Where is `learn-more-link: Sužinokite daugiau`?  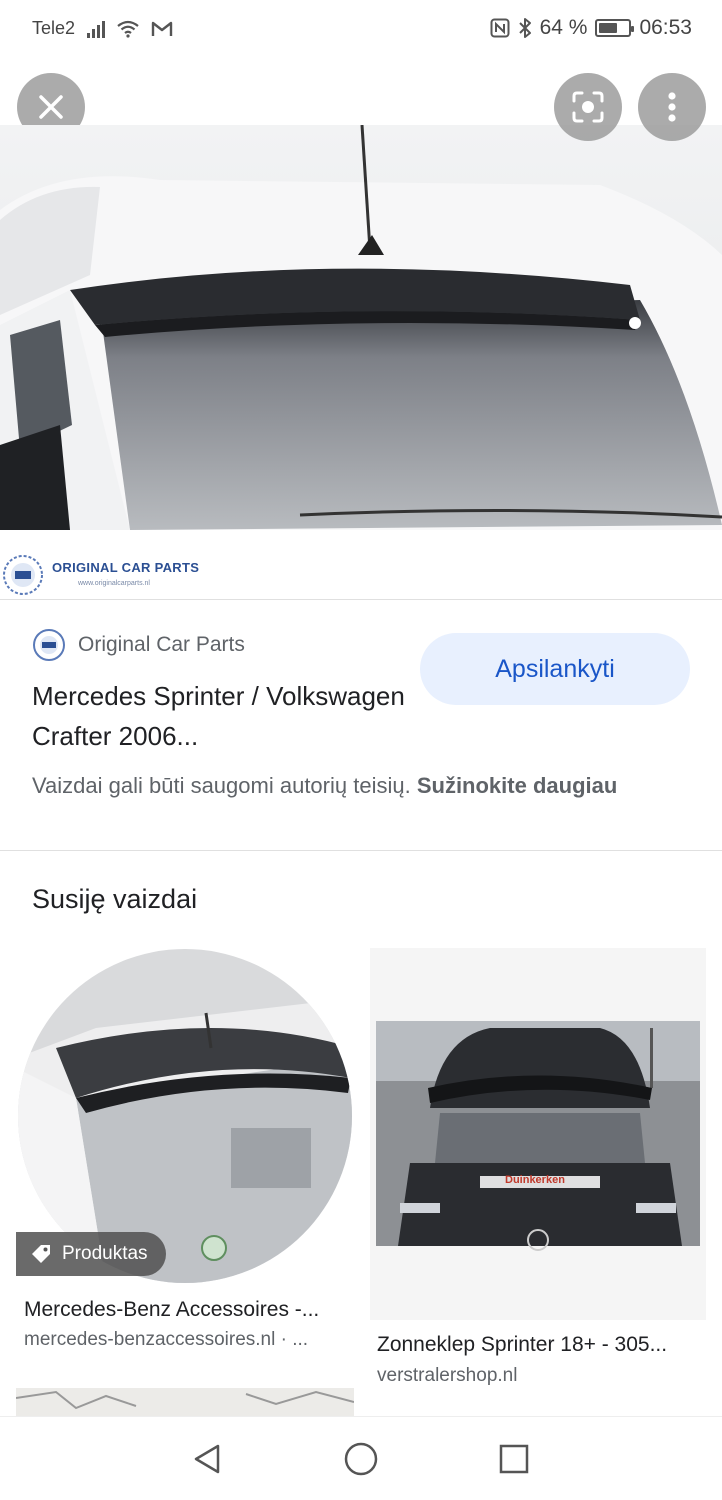
learn-more-link: Sužinokite daugiau is located at coordinates (517, 785).